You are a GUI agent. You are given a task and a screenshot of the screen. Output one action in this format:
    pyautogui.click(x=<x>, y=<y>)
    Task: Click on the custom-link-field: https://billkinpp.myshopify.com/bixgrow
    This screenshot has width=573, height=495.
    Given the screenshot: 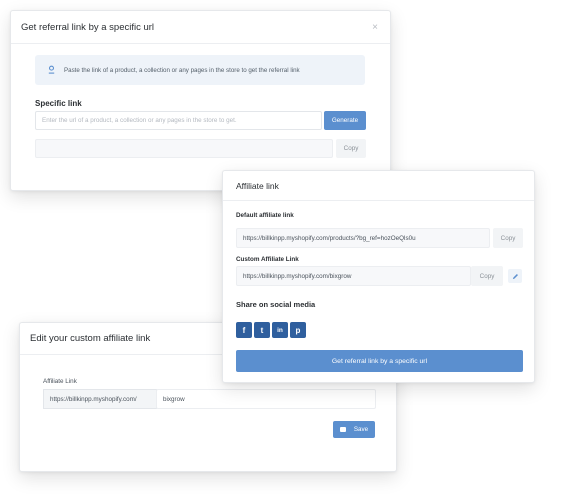 What is the action you would take?
    pyautogui.click(x=353, y=276)
    